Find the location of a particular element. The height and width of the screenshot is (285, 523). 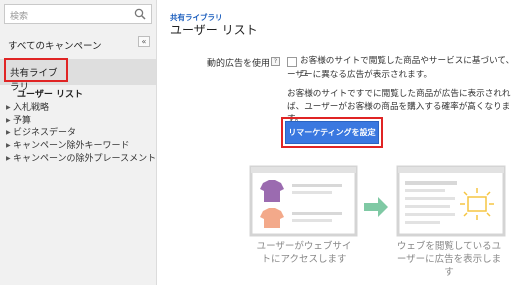

caption-user-visits: ユーザーがウェブサイトにアクセスします is located at coordinates (304, 253).